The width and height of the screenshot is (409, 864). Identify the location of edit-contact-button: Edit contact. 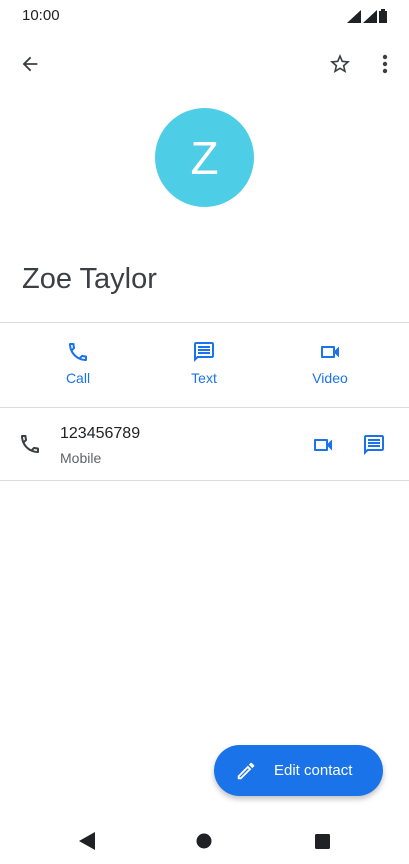
(298, 770).